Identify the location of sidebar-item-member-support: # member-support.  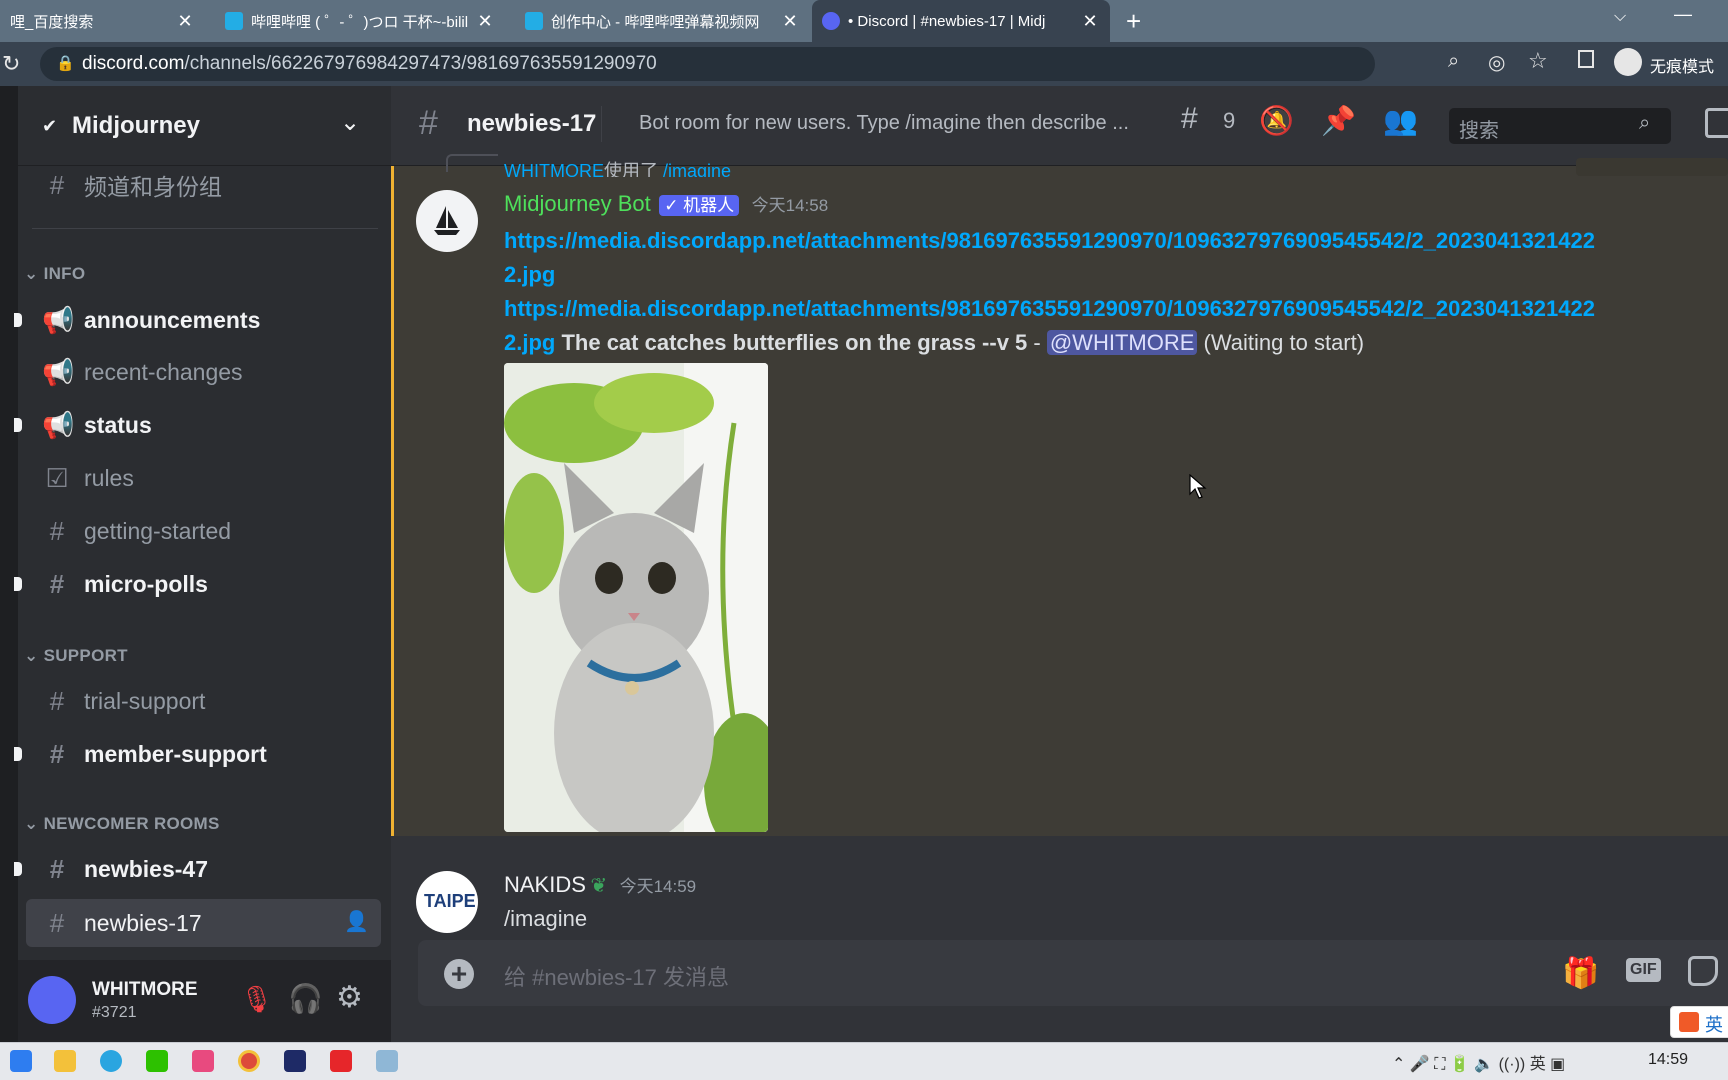
(203, 754).